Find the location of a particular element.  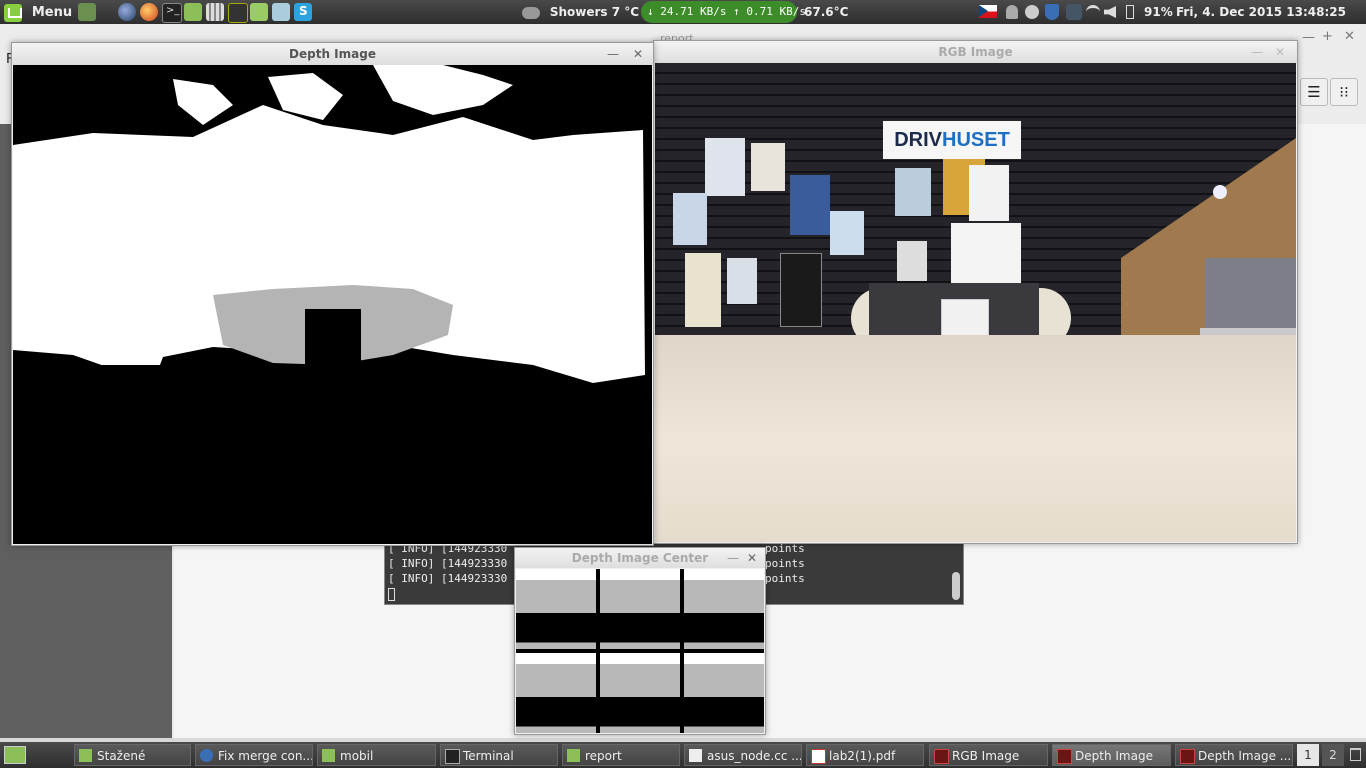

table-surface is located at coordinates (975, 438).